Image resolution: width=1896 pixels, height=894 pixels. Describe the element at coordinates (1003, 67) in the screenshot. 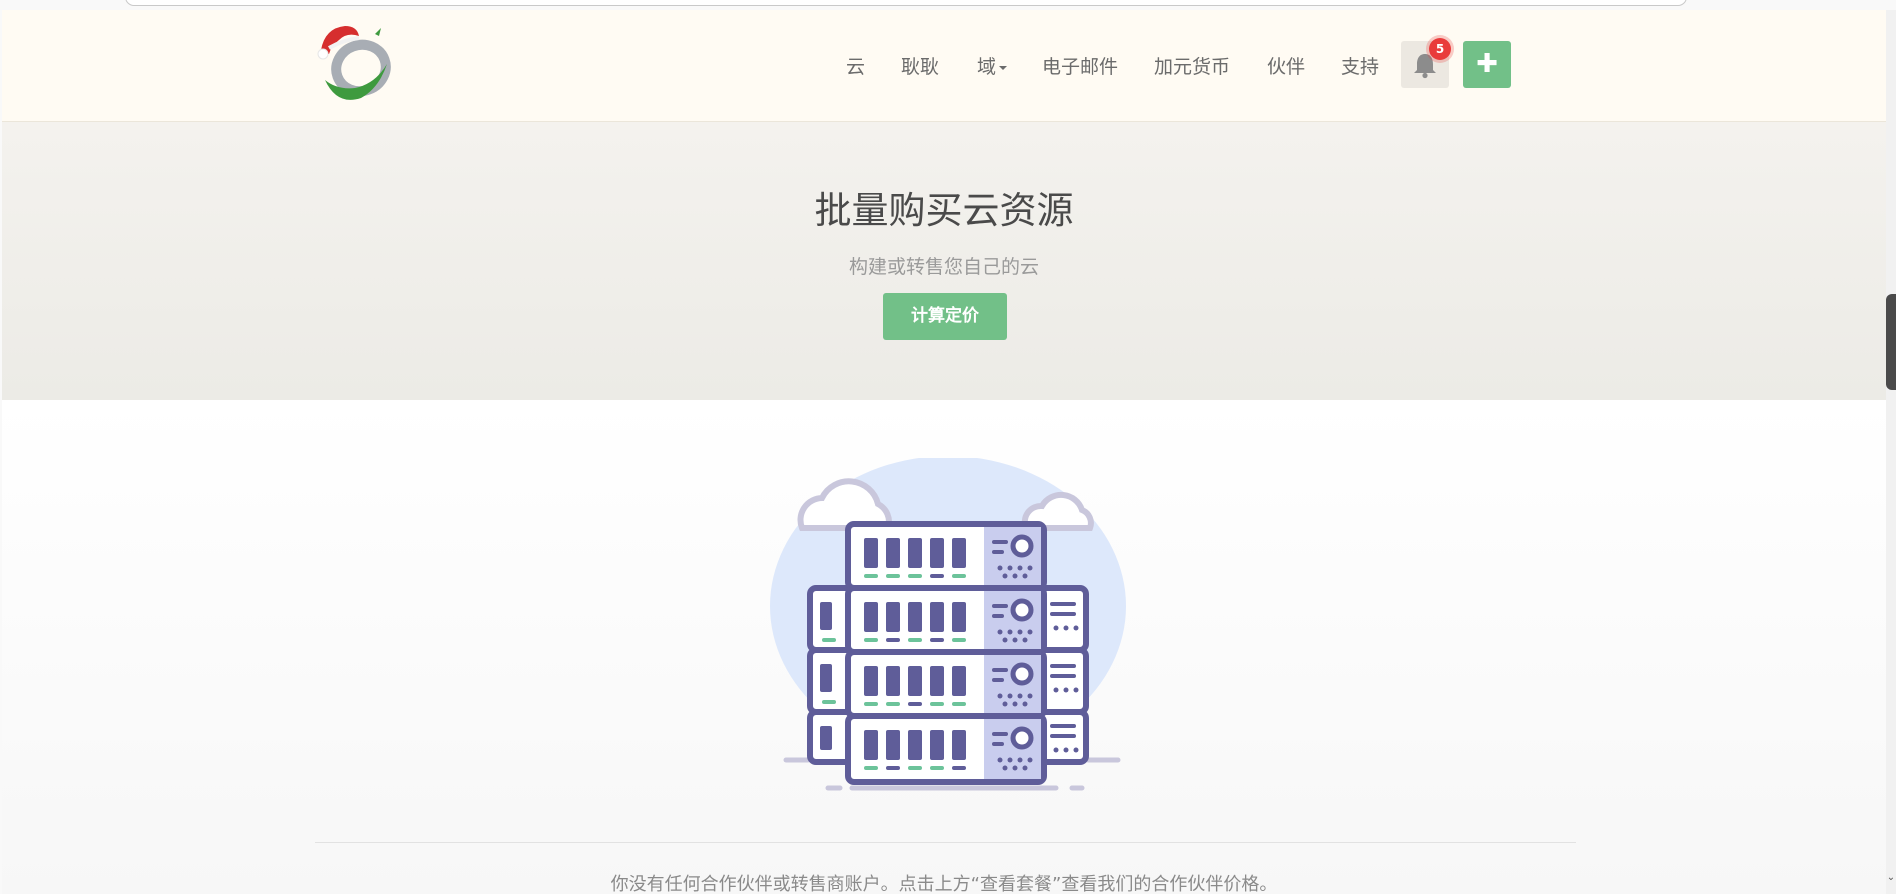

I see `chevron-down-icon` at that location.